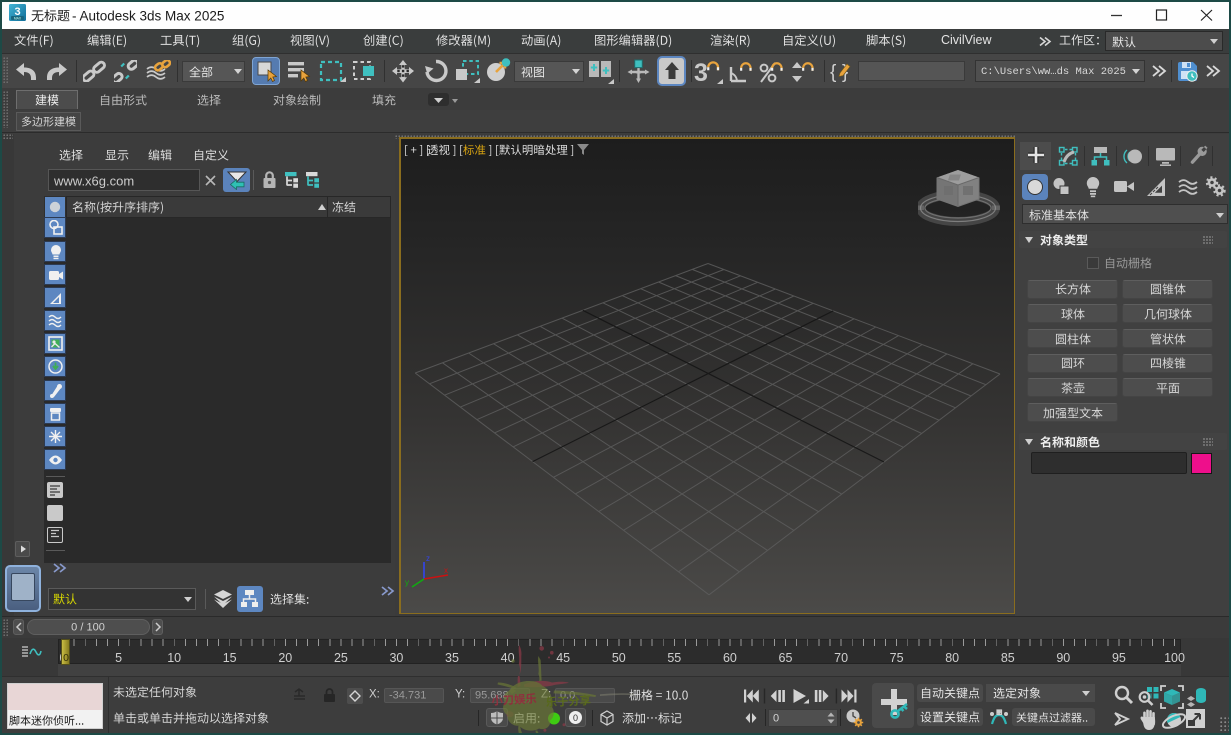 The height and width of the screenshot is (735, 1231). What do you see at coordinates (428, 558) in the screenshot?
I see `svg-text: z` at bounding box center [428, 558].